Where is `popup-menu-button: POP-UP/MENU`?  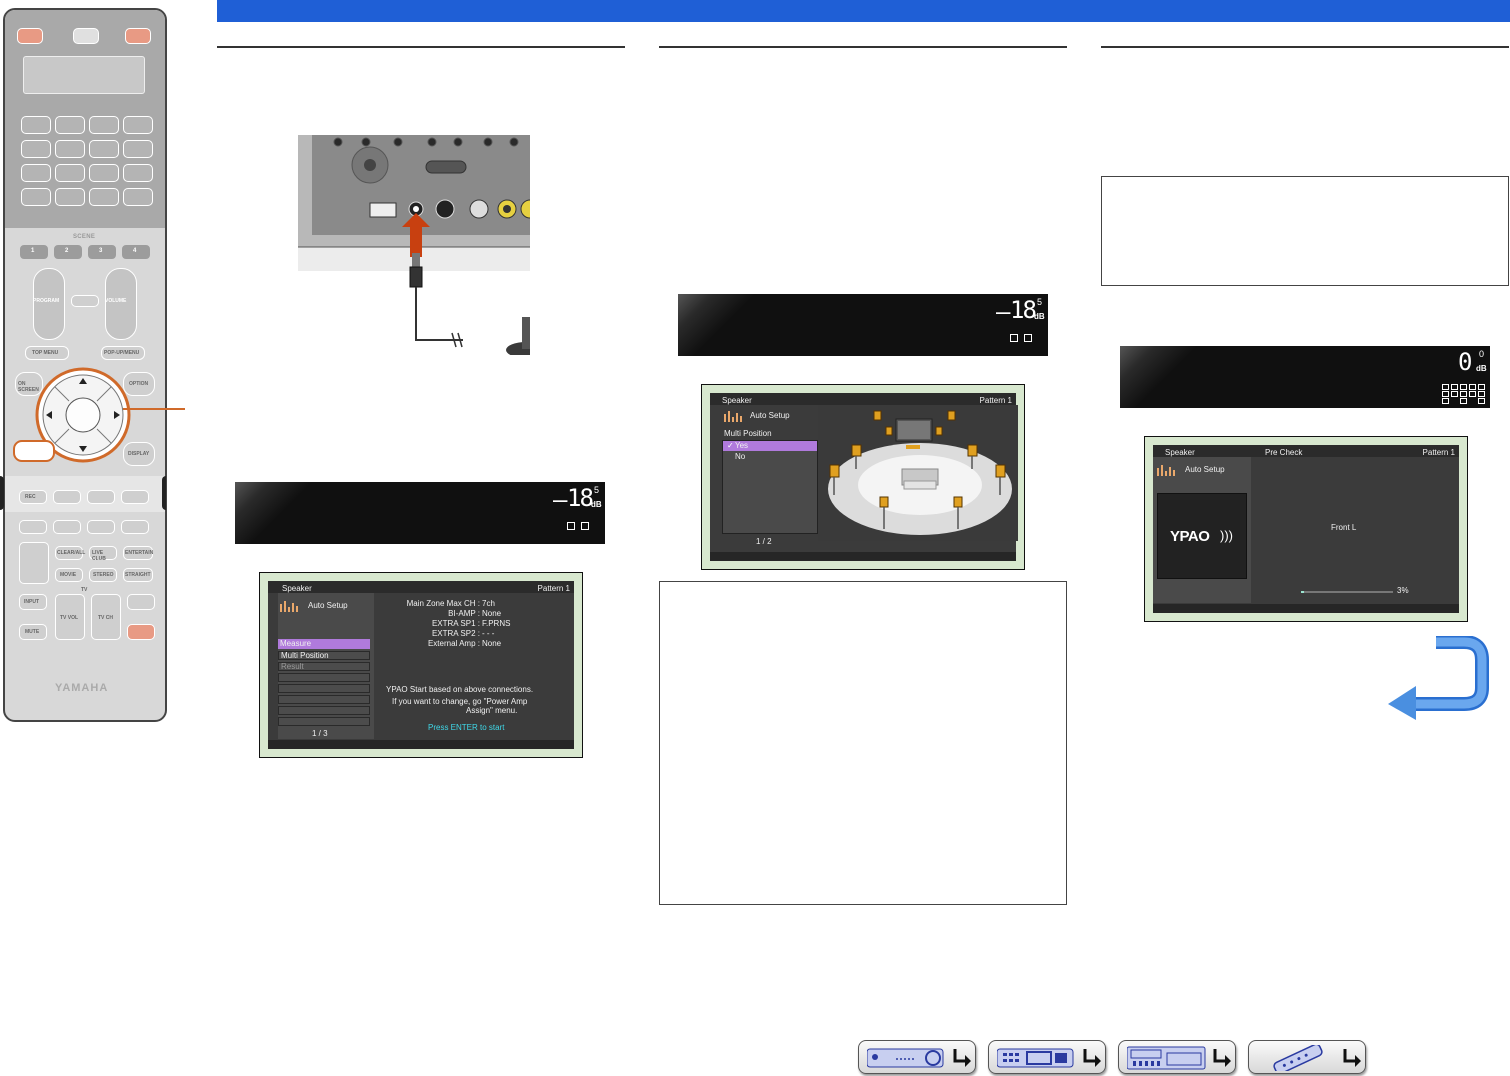 popup-menu-button: POP-UP/MENU is located at coordinates (123, 353).